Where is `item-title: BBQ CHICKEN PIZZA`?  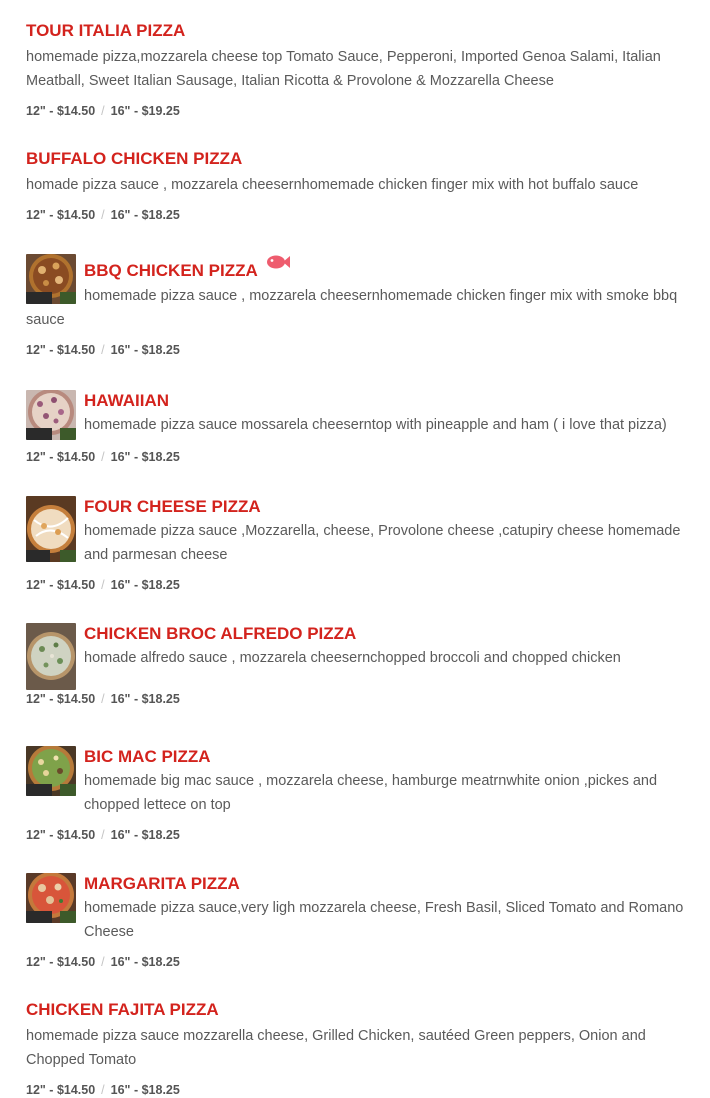 item-title: BBQ CHICKEN PIZZA is located at coordinates (171, 270).